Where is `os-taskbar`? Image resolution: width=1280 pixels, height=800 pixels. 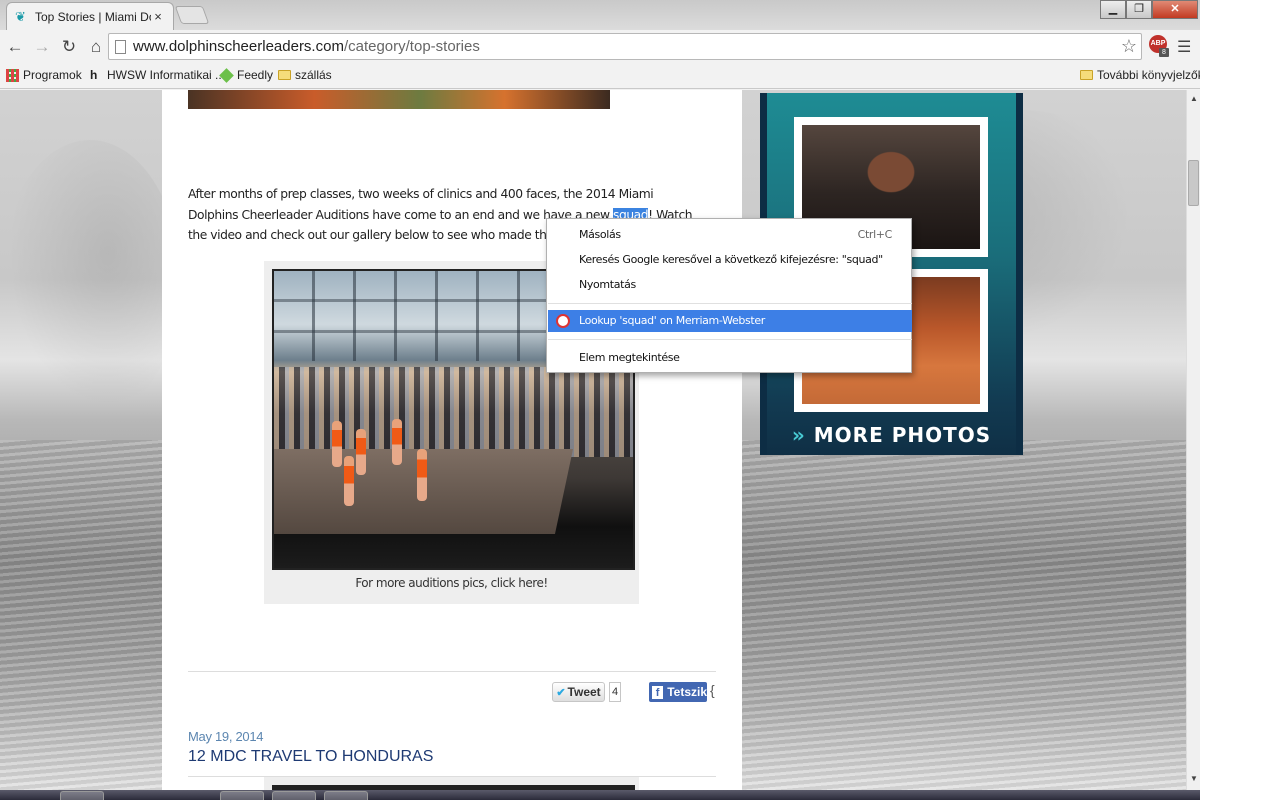
os-taskbar is located at coordinates (600, 795).